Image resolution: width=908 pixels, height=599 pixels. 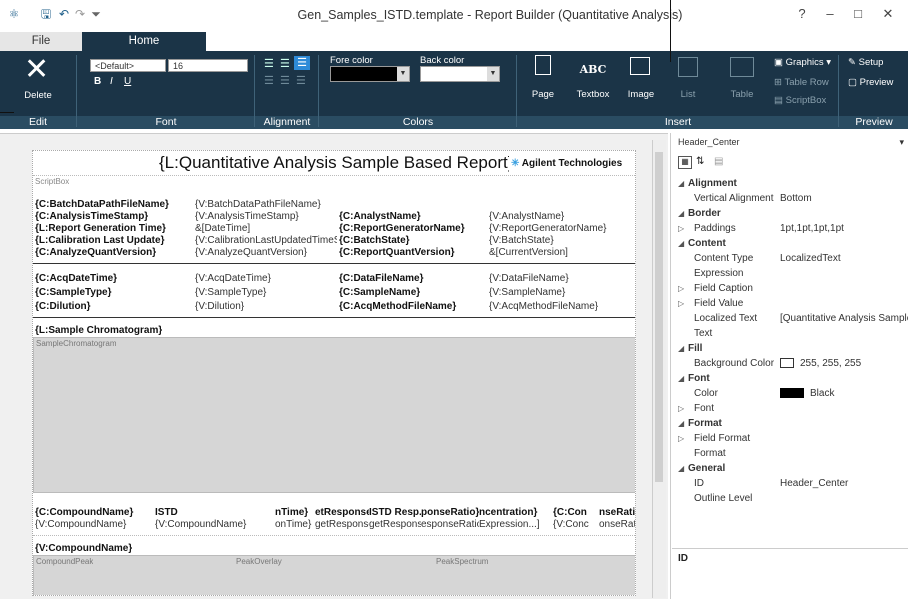 What do you see at coordinates (98, 330) in the screenshot?
I see `chromatogram-title: {L:Sample Chromatogram}` at bounding box center [98, 330].